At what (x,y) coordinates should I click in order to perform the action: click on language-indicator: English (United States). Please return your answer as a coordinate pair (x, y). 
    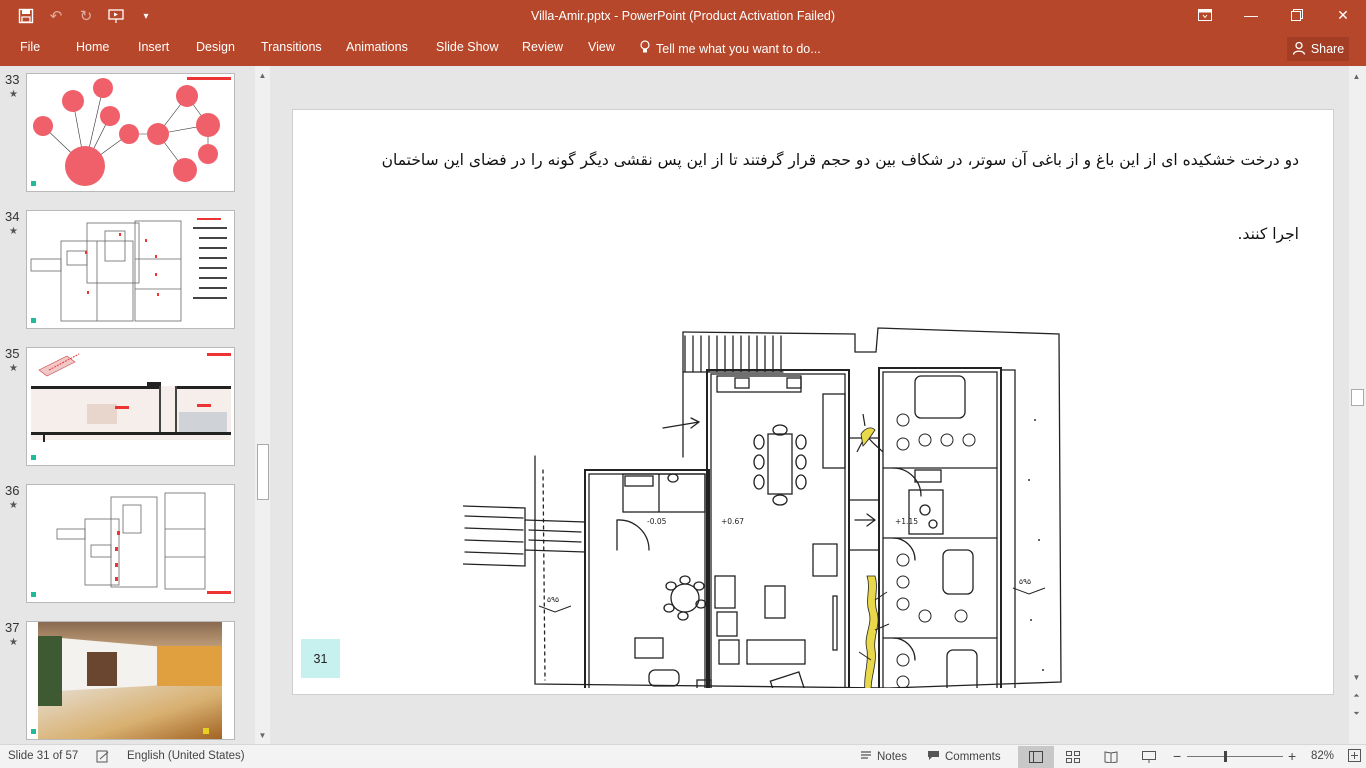
    Looking at the image, I should click on (186, 756).